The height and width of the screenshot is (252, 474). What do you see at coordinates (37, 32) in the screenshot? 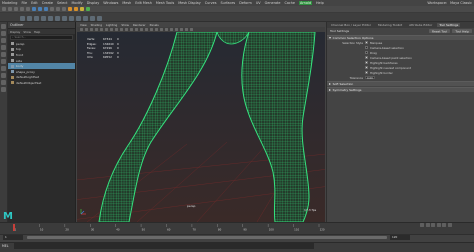
I see `outliner-menu-help: Help` at bounding box center [37, 32].